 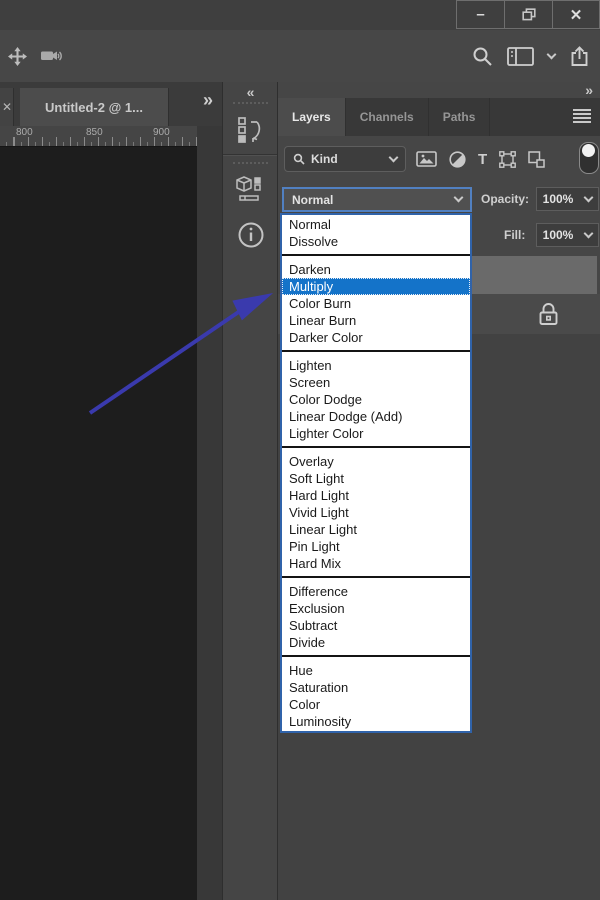 What do you see at coordinates (376, 512) in the screenshot?
I see `blend-mode-option: Vivid Light` at bounding box center [376, 512].